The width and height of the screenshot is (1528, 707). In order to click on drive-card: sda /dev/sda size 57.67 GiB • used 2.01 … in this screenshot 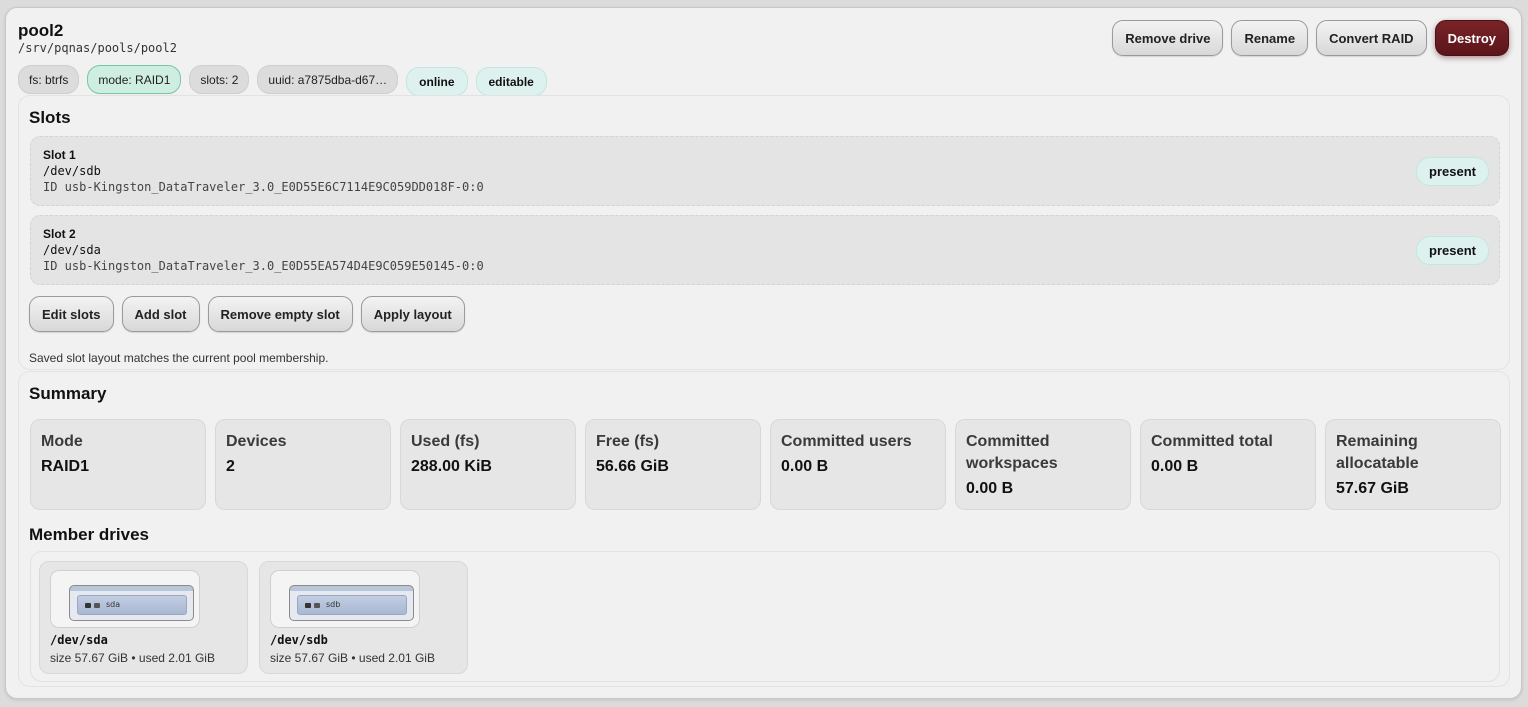, I will do `click(143, 617)`.